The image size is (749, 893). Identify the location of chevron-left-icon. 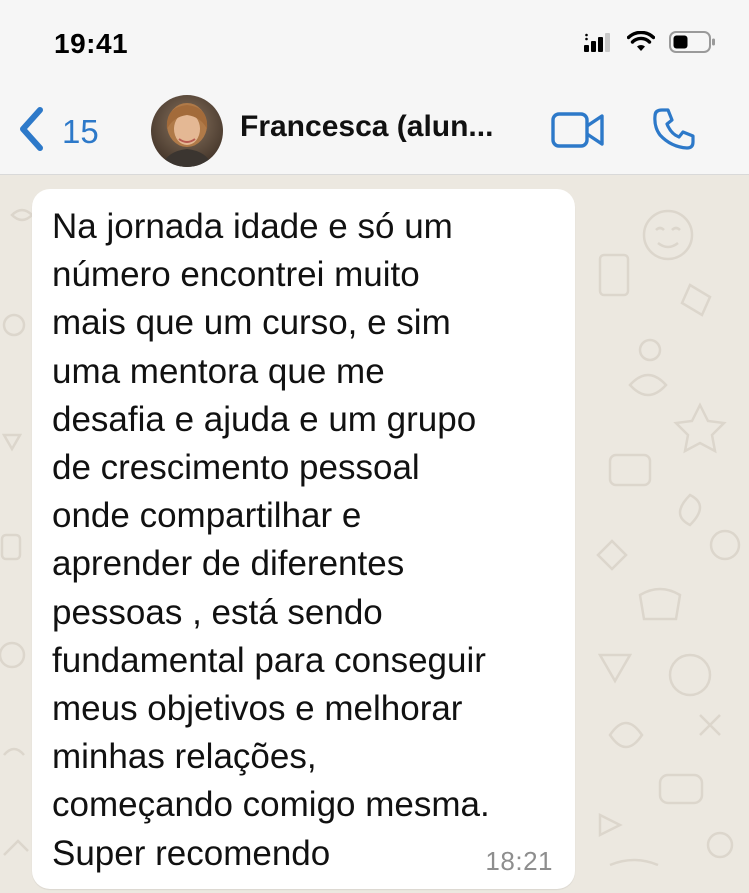
(31, 131).